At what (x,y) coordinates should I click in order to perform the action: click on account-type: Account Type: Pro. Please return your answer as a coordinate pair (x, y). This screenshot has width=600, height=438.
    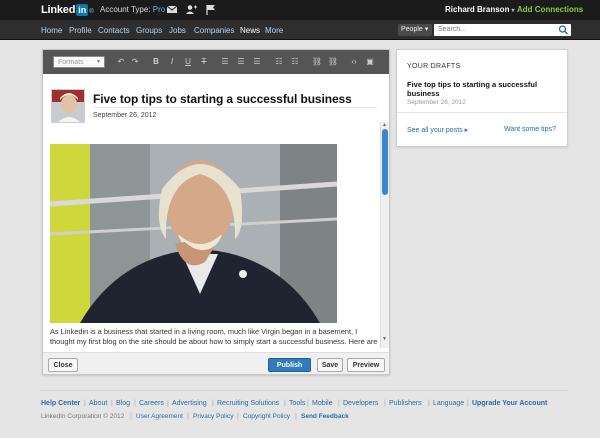
    Looking at the image, I should click on (132, 9).